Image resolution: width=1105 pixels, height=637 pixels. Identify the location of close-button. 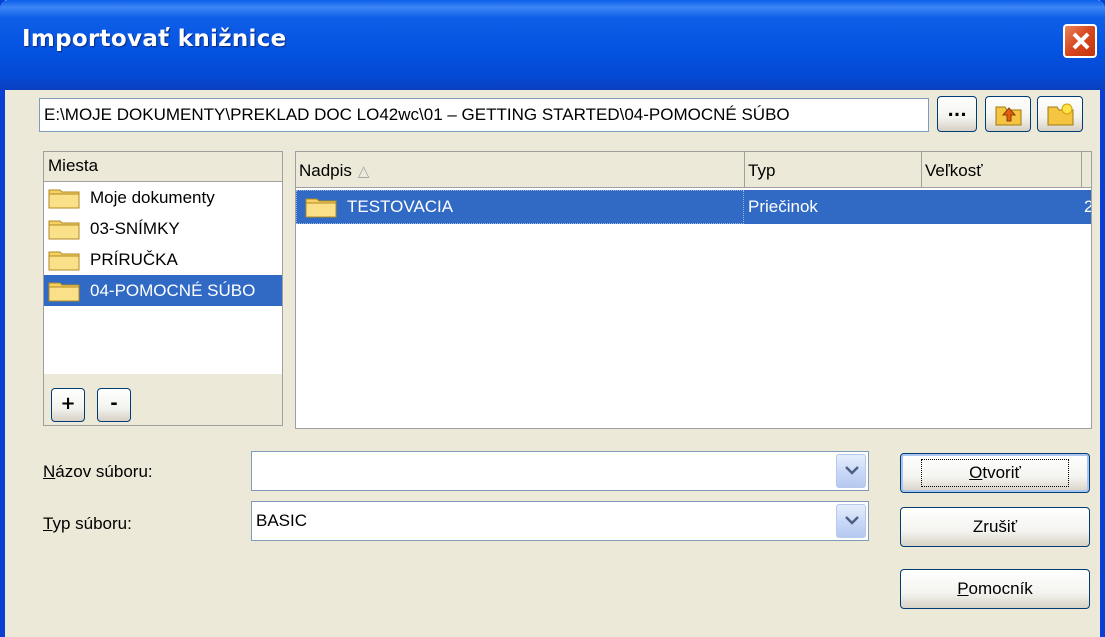
(1080, 41).